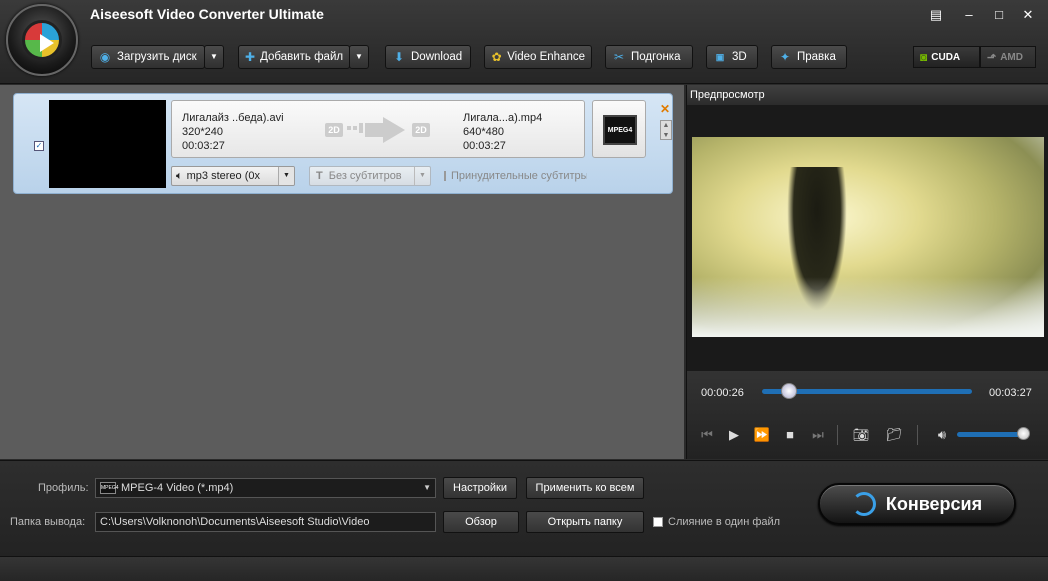 Image resolution: width=1048 pixels, height=581 pixels. I want to click on palette-icon: ✿, so click(496, 57).